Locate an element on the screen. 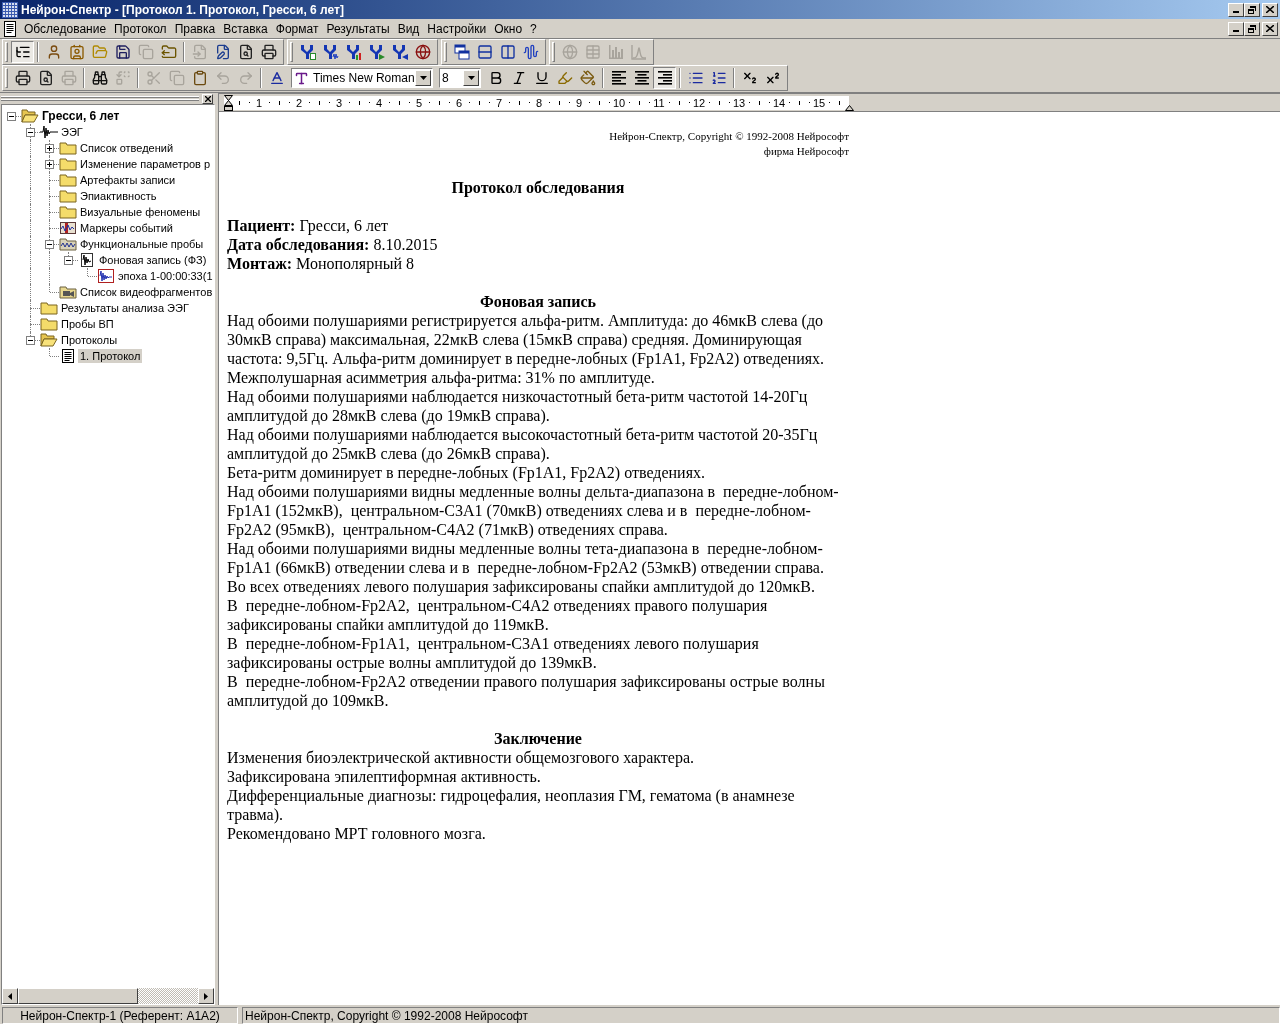 The image size is (1280, 1024). tree-item: Результаты анализа ЭЭГ is located at coordinates (125, 308).